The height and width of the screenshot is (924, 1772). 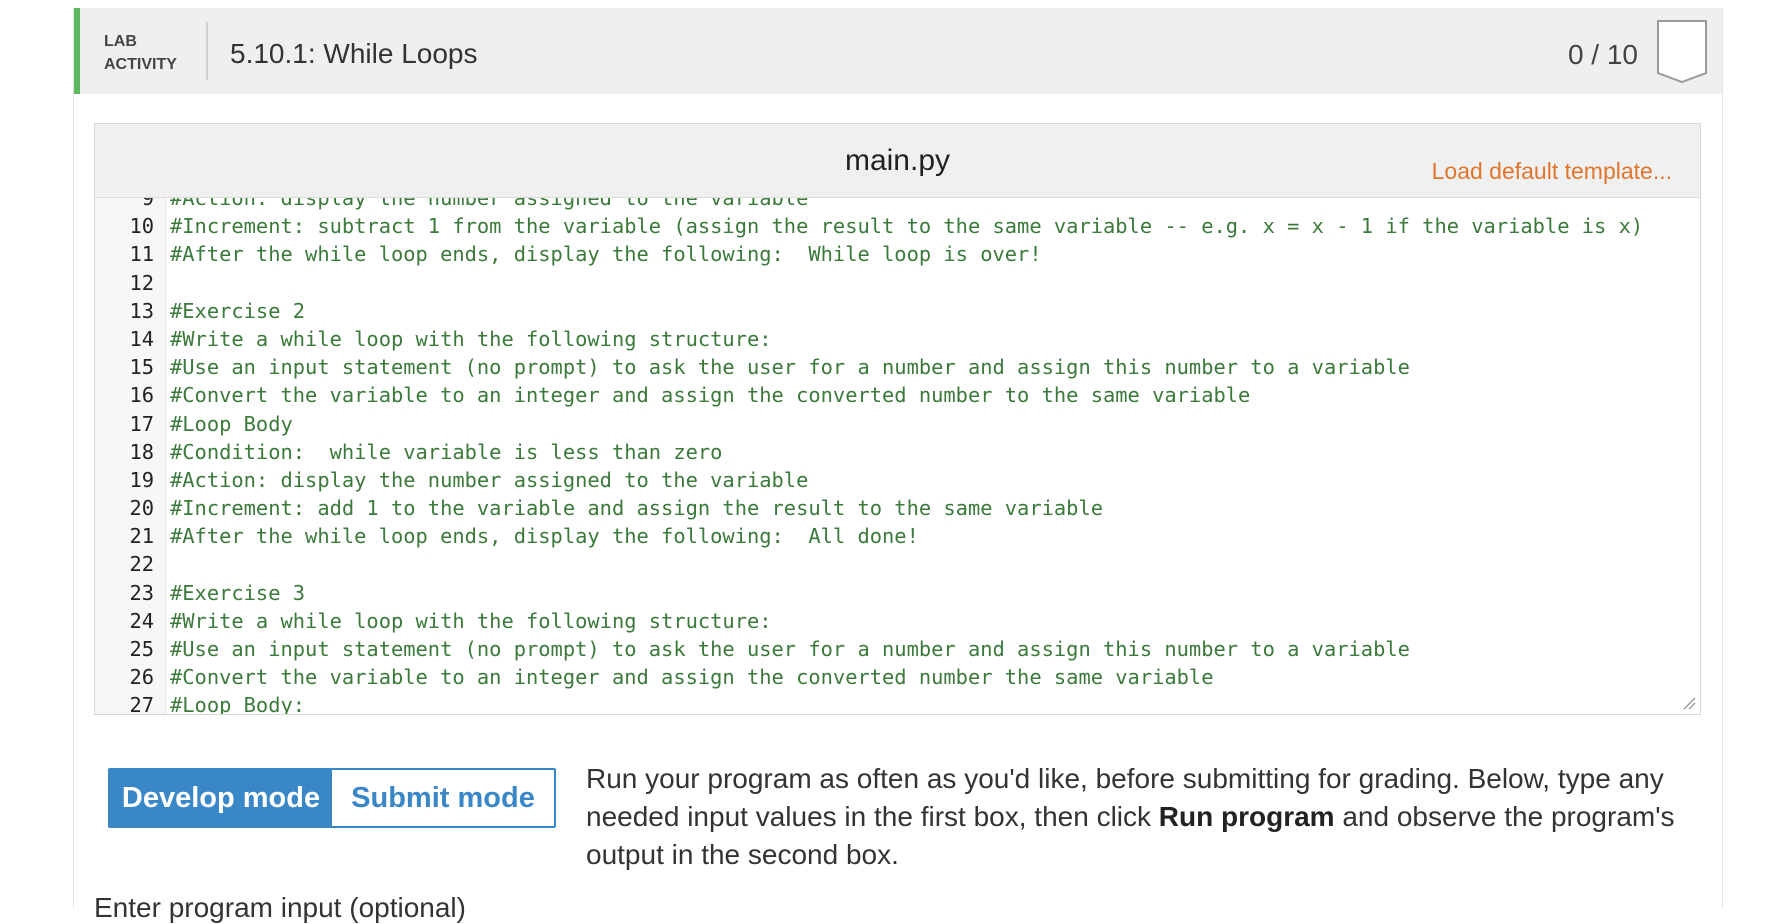 What do you see at coordinates (897, 424) in the screenshot?
I see `code-line: 17 #Loop Body` at bounding box center [897, 424].